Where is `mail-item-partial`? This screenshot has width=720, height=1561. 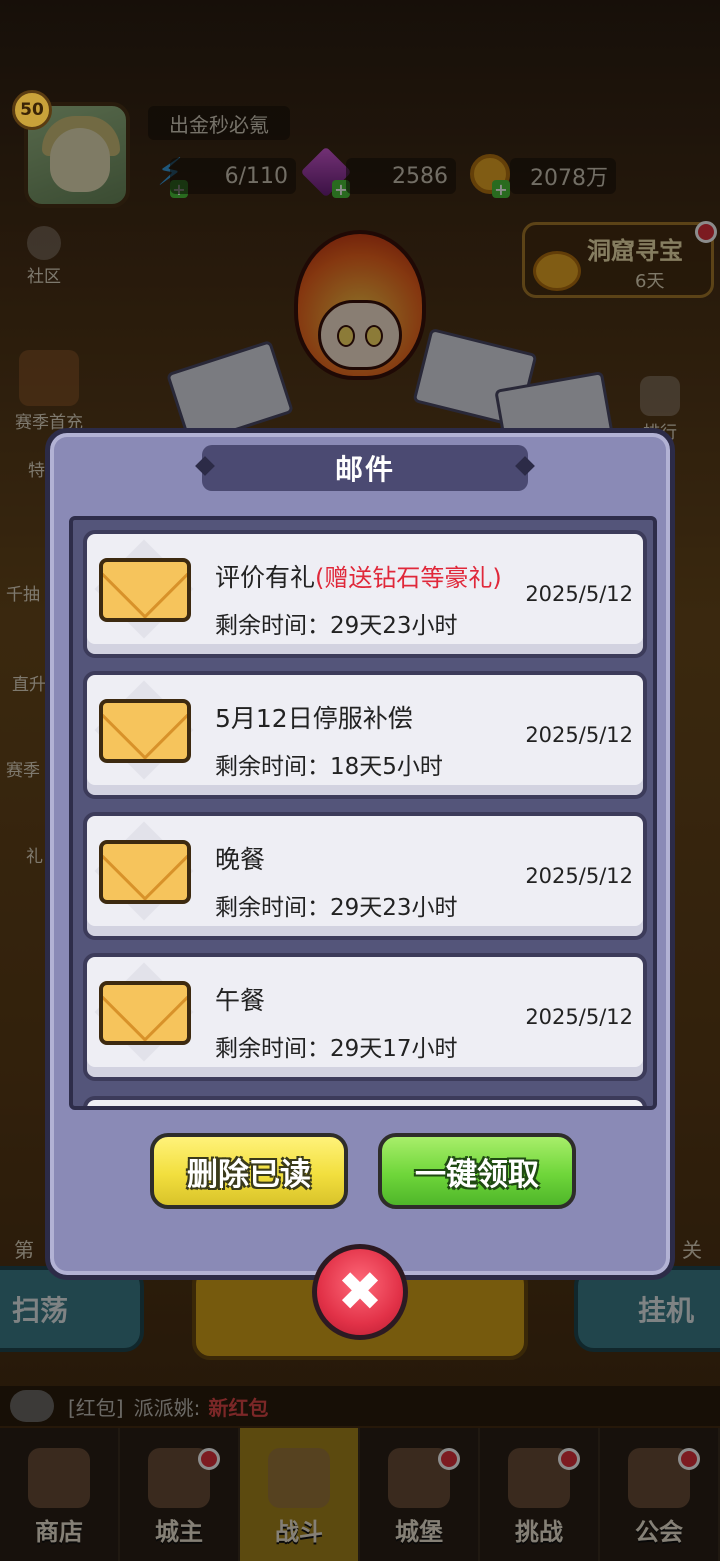
mail-item-partial is located at coordinates (365, 1101).